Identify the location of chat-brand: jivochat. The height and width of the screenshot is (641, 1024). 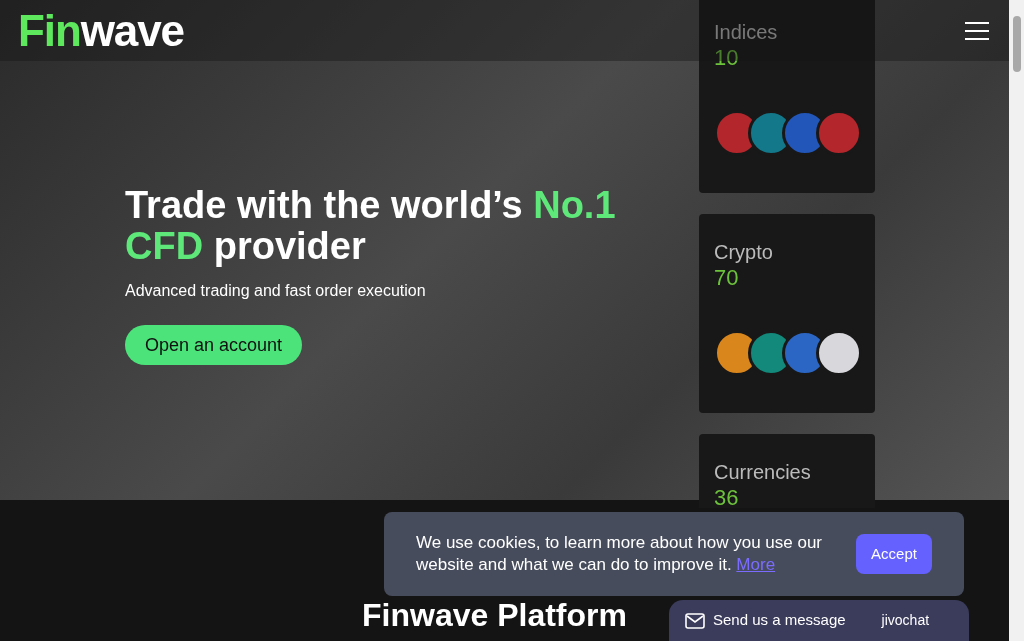
(905, 620).